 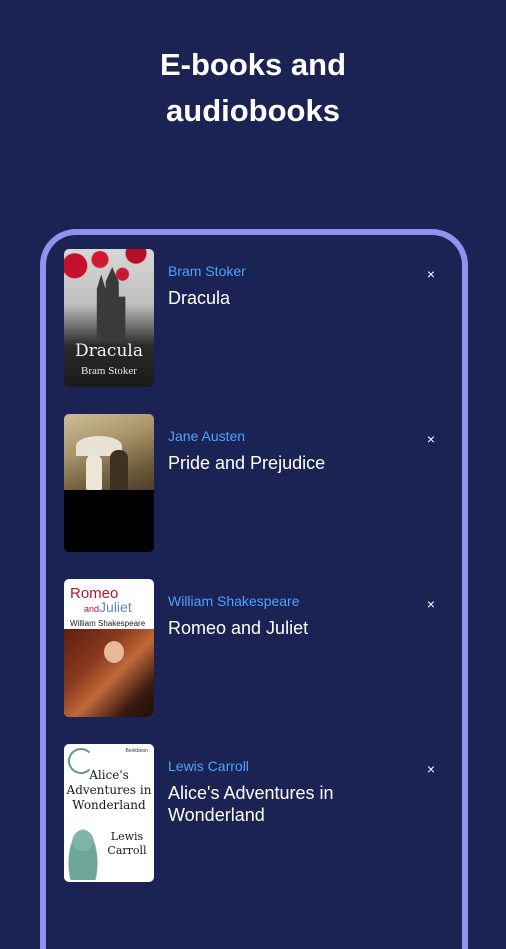 I want to click on book-cover-romeo-and-juliet: Romeo andJuliet William Shakespeare, so click(x=109, y=648).